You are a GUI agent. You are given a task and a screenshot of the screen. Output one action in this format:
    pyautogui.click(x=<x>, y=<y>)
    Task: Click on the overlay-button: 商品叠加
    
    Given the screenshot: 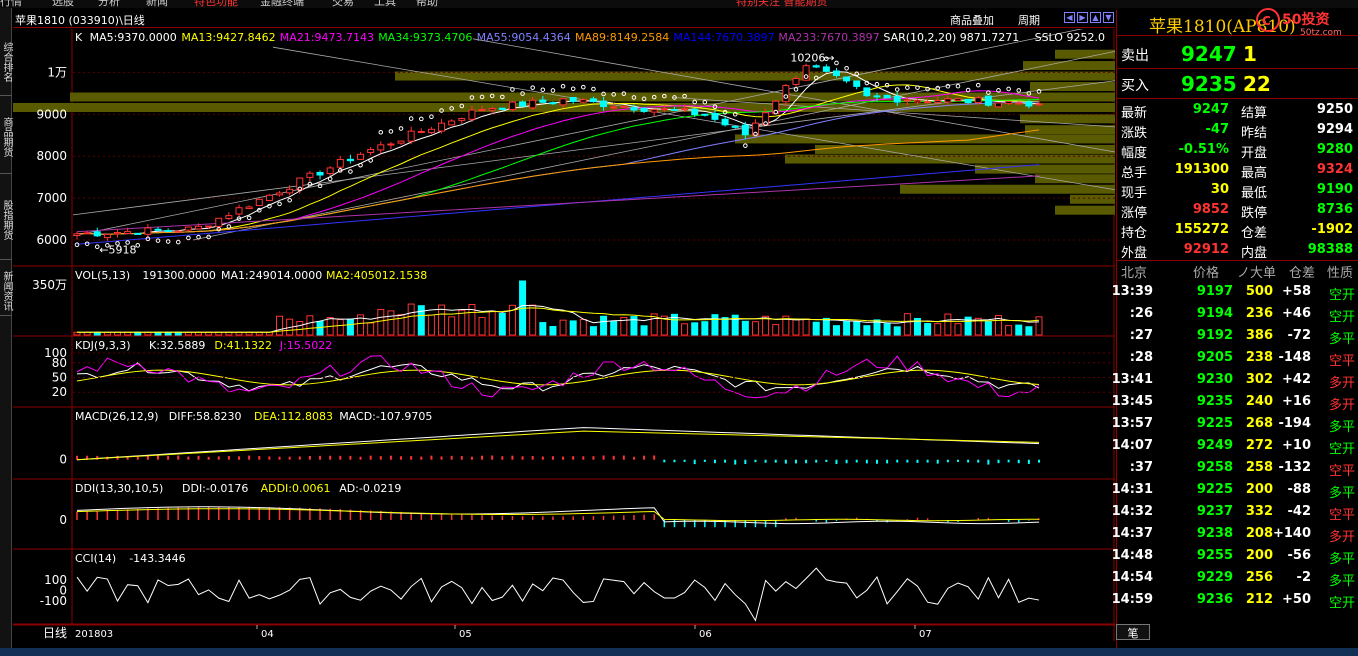 What is the action you would take?
    pyautogui.click(x=972, y=20)
    